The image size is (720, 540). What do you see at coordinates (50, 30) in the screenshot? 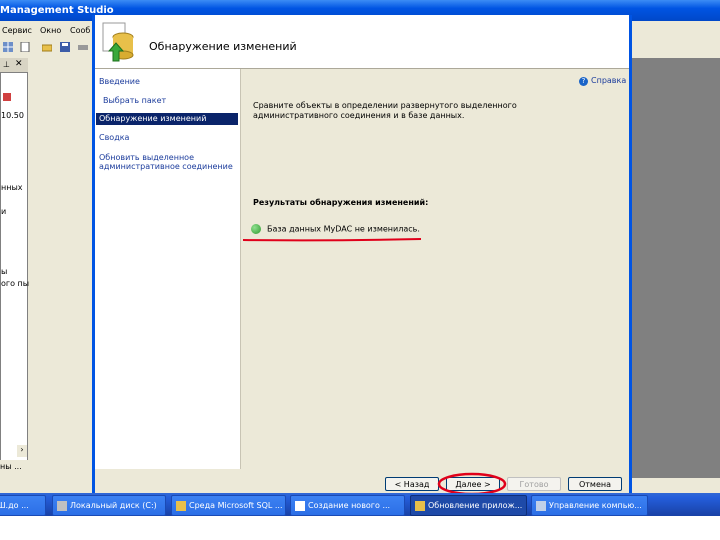
I see `menu-item-window: Окно` at bounding box center [50, 30].